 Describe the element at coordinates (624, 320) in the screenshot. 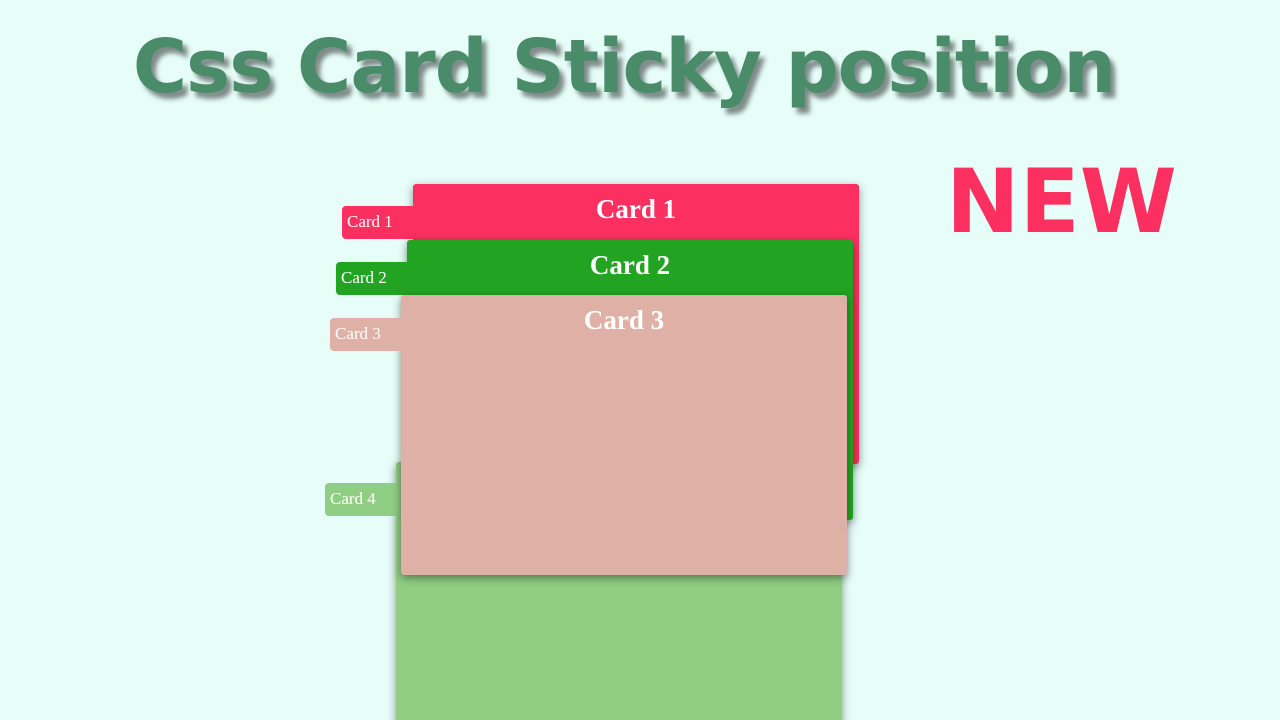

I see `card-3-title: Card 3` at that location.